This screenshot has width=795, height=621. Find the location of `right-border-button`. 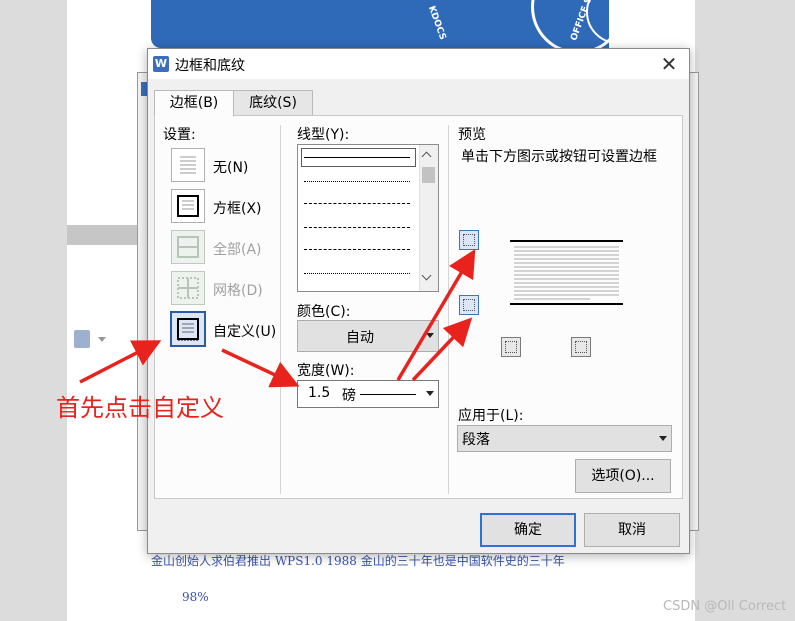

right-border-button is located at coordinates (581, 347).